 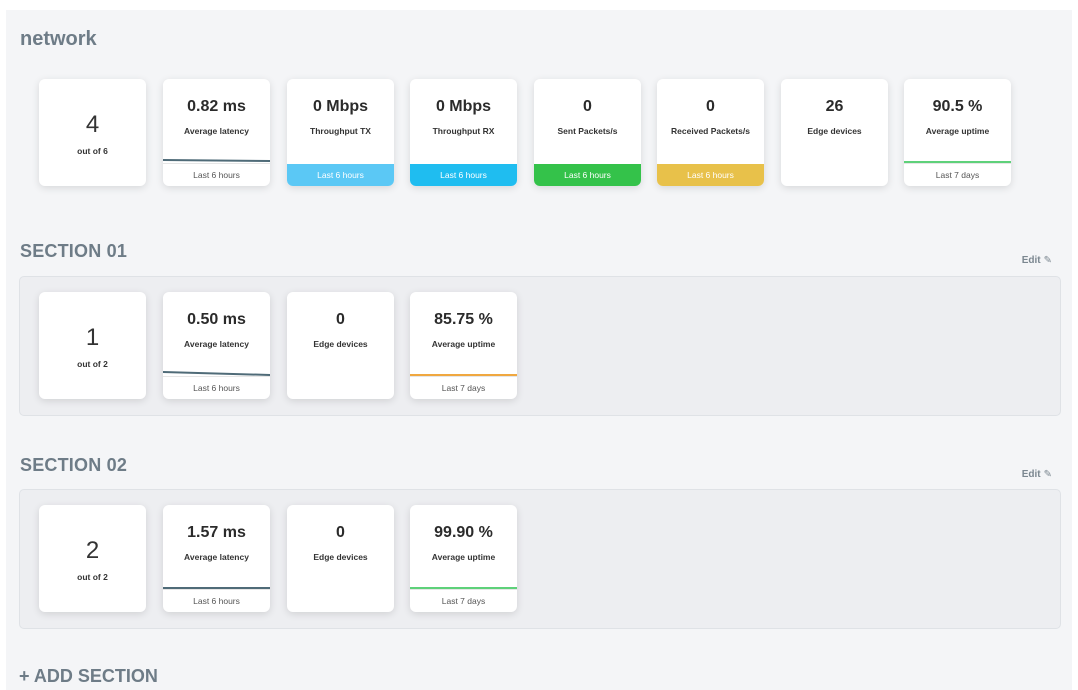 I want to click on section-01-average-uptime-card: 85.75 % Average uptime Last 7 days, so click(x=463, y=345).